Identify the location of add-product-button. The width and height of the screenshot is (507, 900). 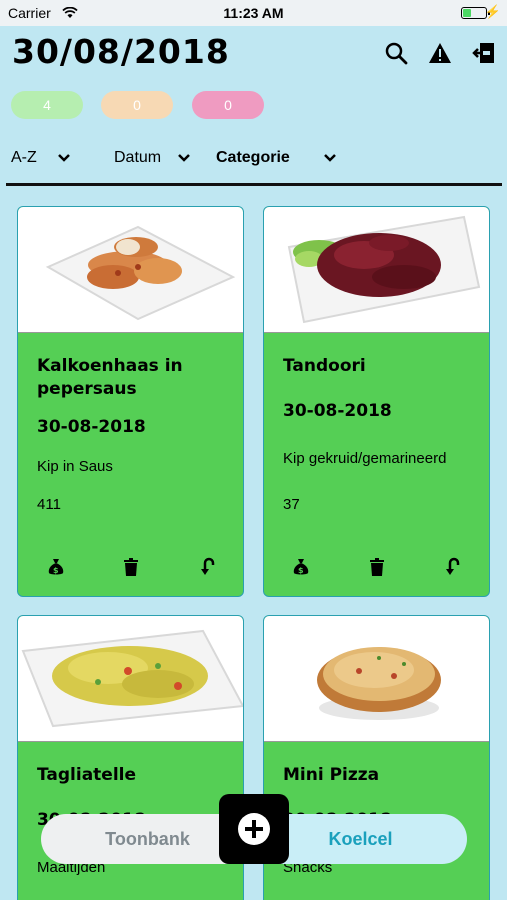
(254, 829).